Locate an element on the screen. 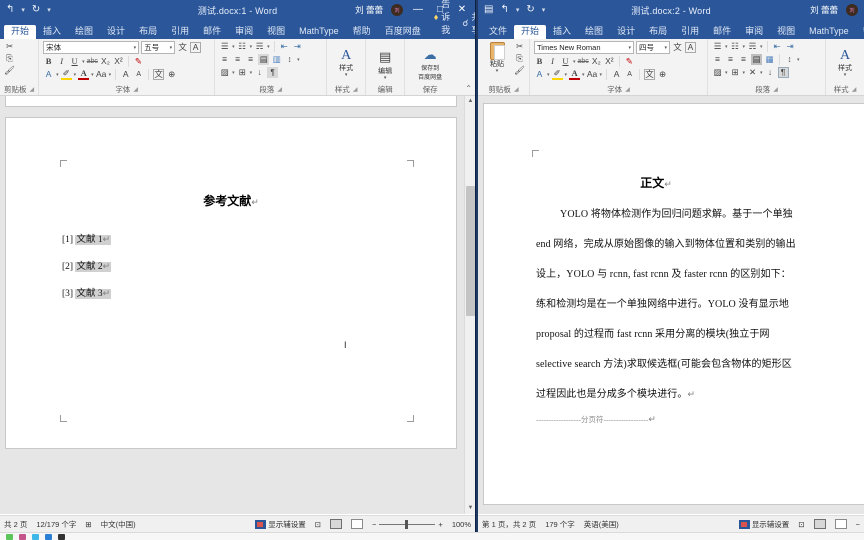 The image size is (864, 540). taskbar-icon-app-green is located at coordinates (9, 536).